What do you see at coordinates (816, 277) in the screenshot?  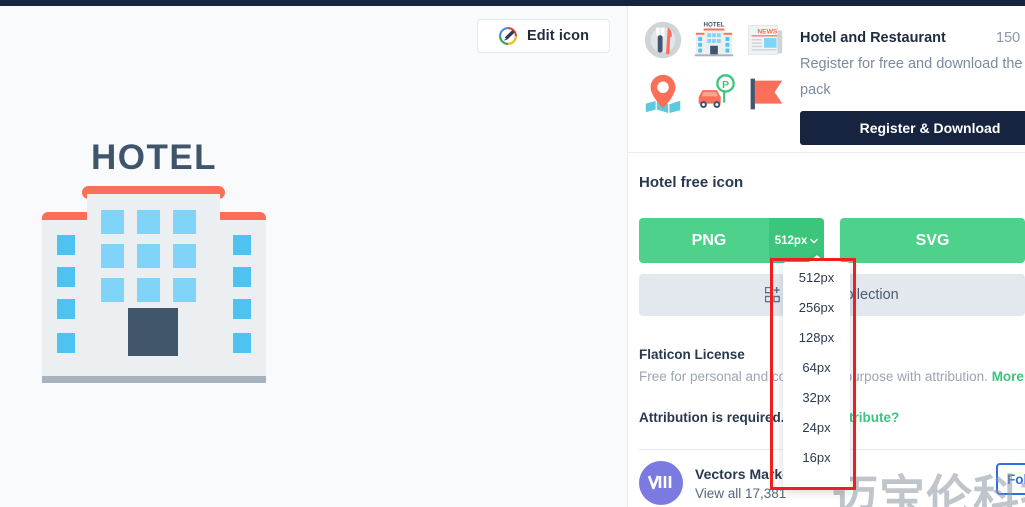 I see `size-option-512: 512px` at bounding box center [816, 277].